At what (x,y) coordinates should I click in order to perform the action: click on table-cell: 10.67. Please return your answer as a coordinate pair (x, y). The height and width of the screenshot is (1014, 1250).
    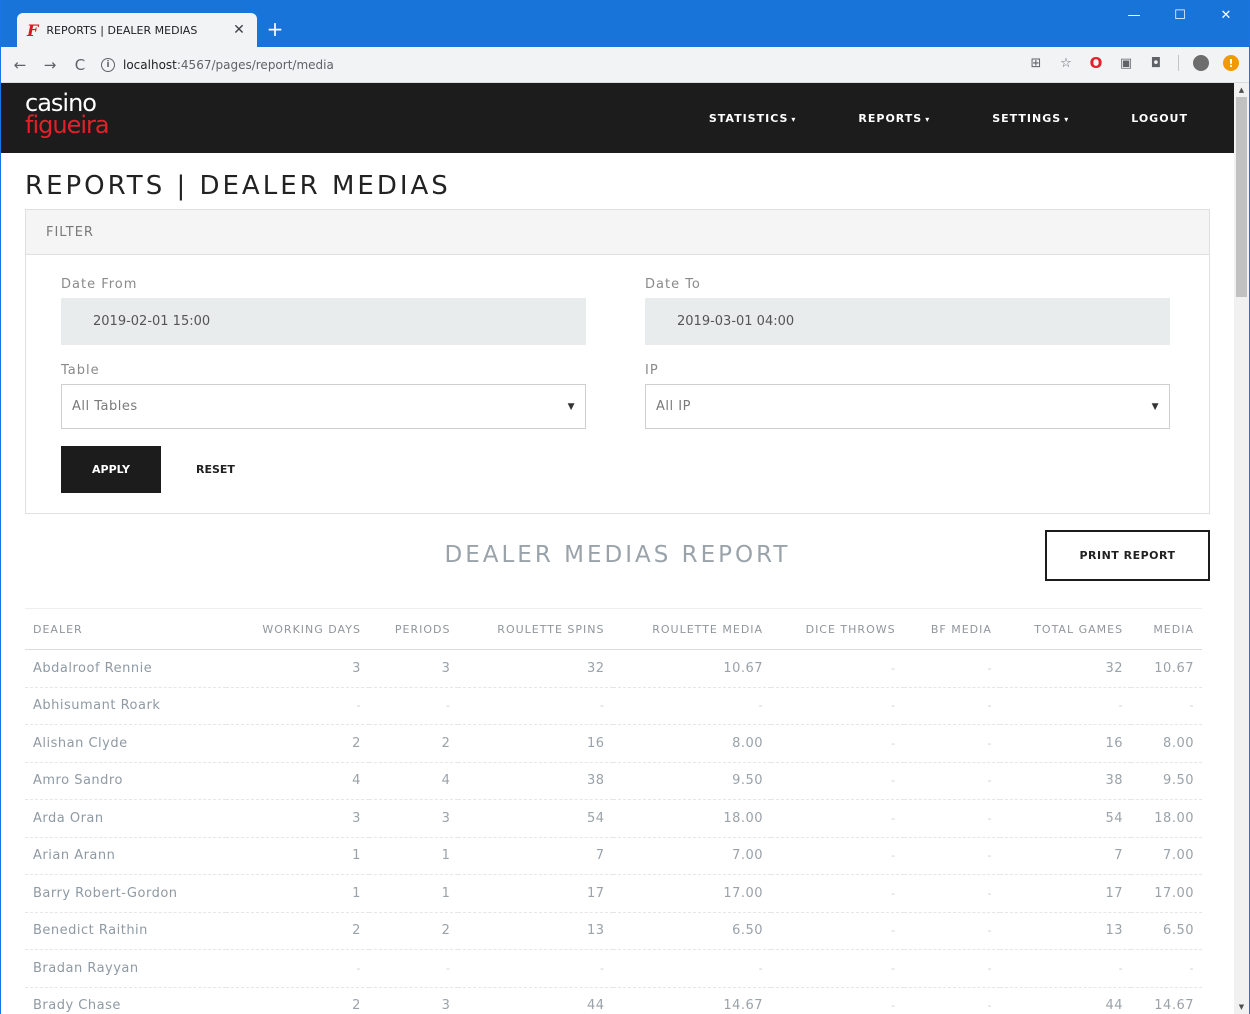
    Looking at the image, I should click on (692, 668).